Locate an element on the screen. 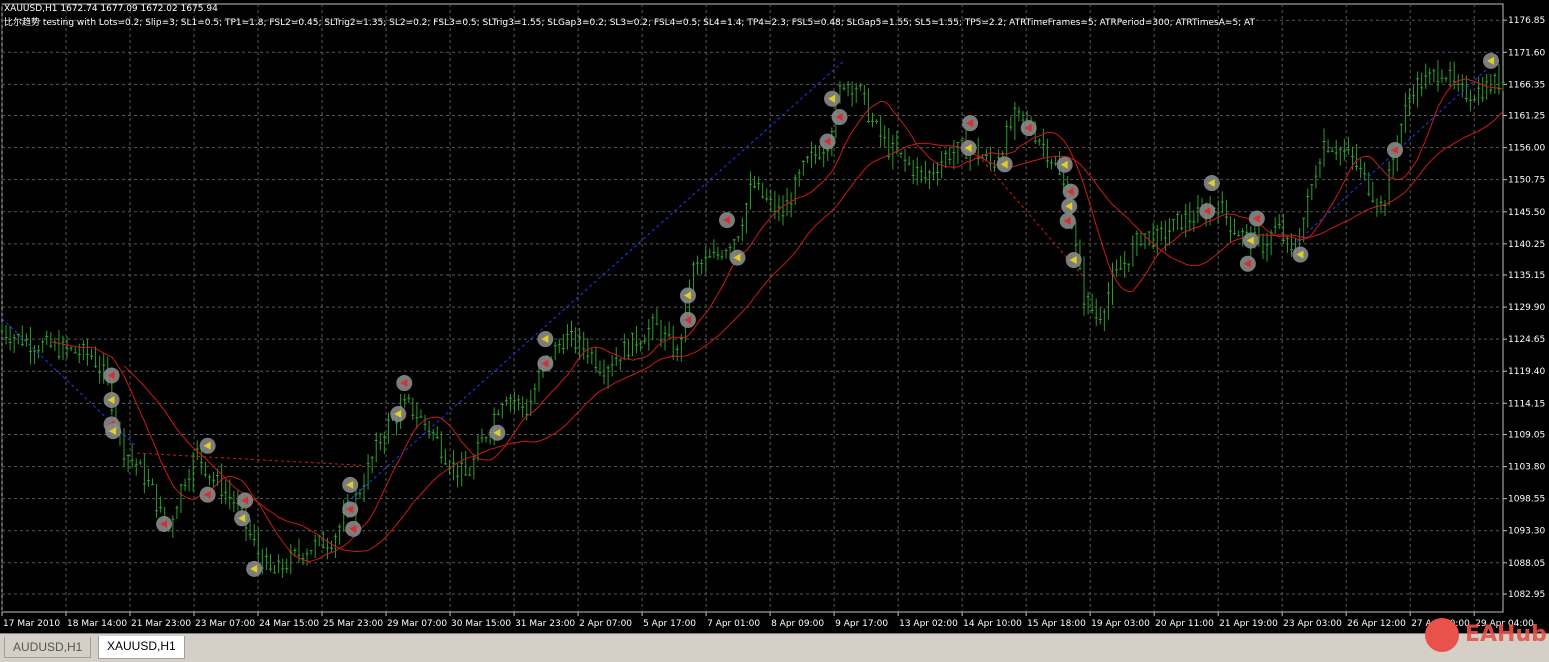 The image size is (1549, 662). x-tick-label: 25 Mar 23:00 is located at coordinates (353, 624).